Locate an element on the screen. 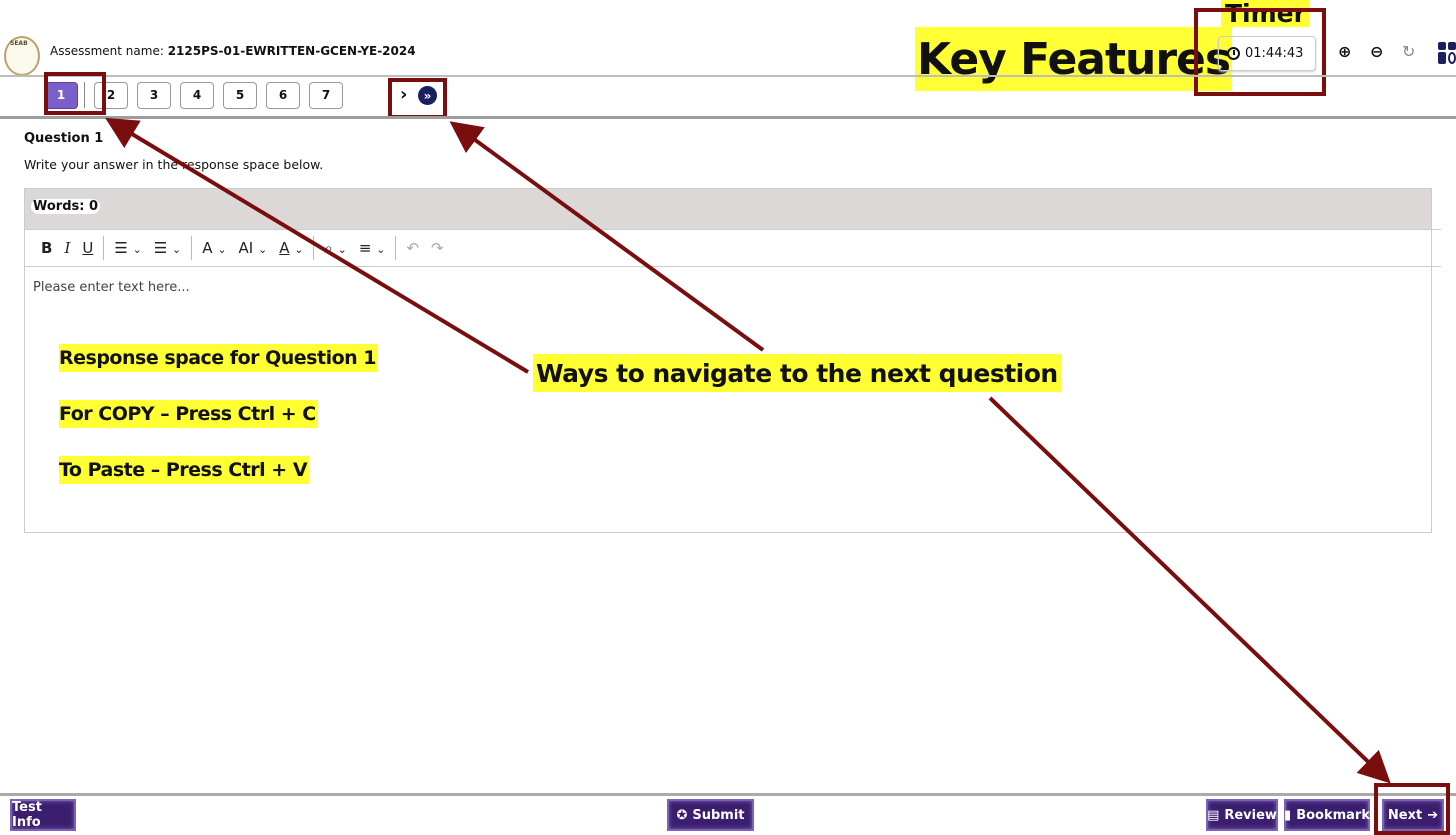 This screenshot has height=835, width=1456. word-count: Words: 0 is located at coordinates (66, 206).